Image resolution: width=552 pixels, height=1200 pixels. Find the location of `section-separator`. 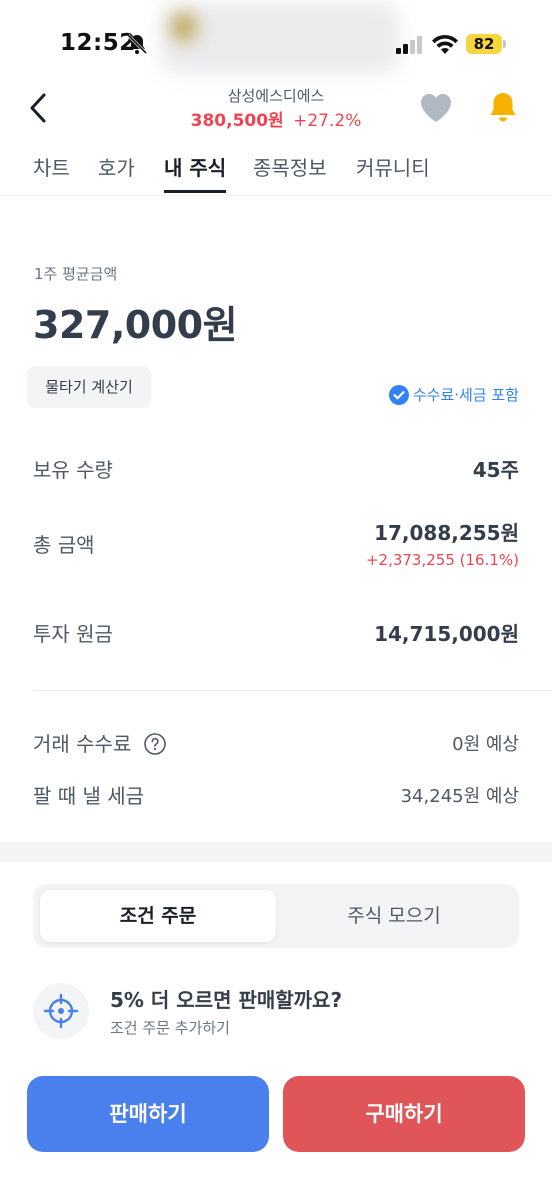

section-separator is located at coordinates (276, 852).